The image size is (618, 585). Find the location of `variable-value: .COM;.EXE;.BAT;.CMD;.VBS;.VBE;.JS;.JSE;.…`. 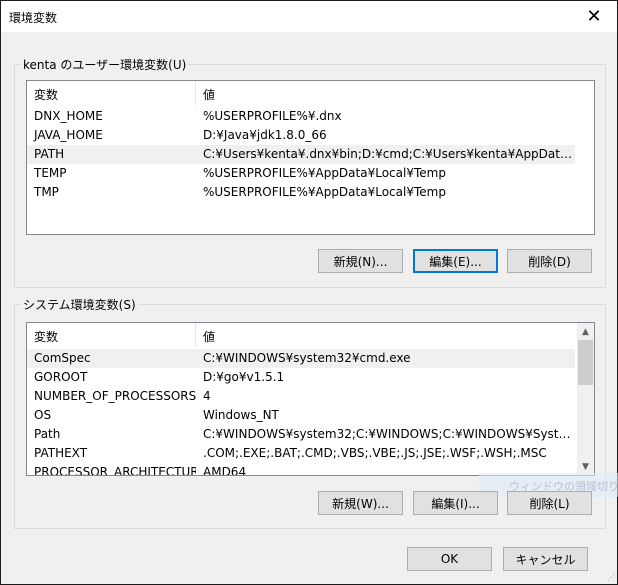

variable-value: .COM;.EXE;.BAT;.CMD;.VBS;.VBE;.JS;.JSE;.… is located at coordinates (375, 453).